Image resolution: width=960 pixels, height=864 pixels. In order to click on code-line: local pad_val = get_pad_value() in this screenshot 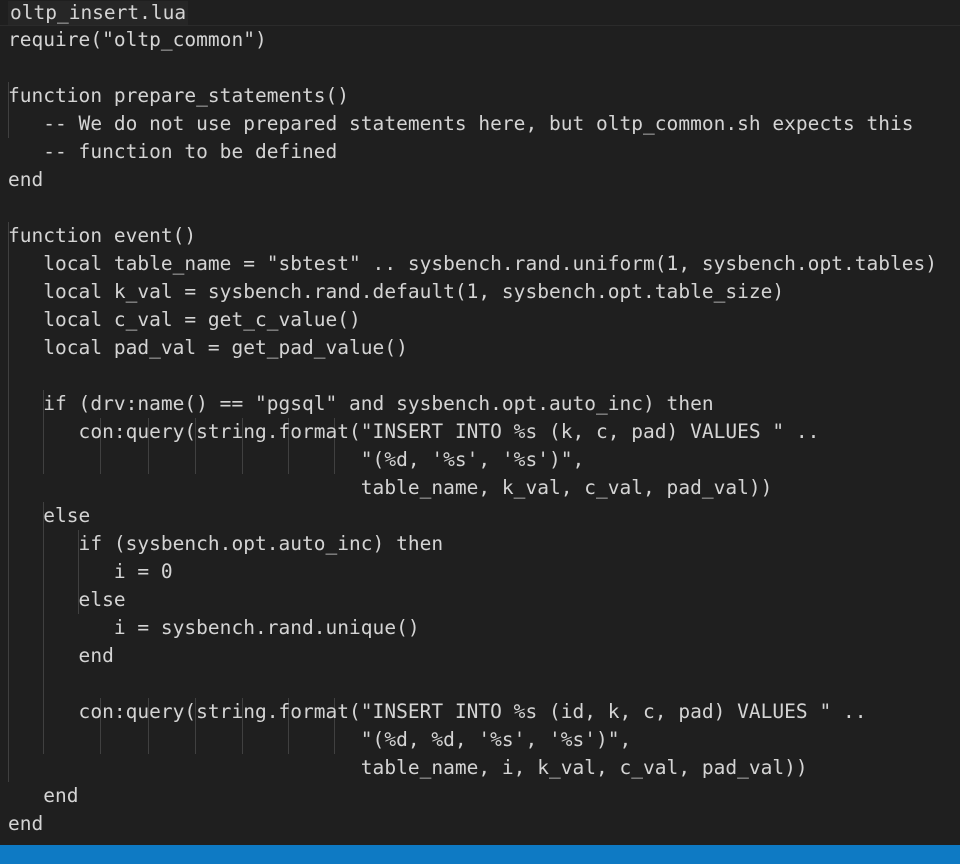, I will do `click(208, 348)`.